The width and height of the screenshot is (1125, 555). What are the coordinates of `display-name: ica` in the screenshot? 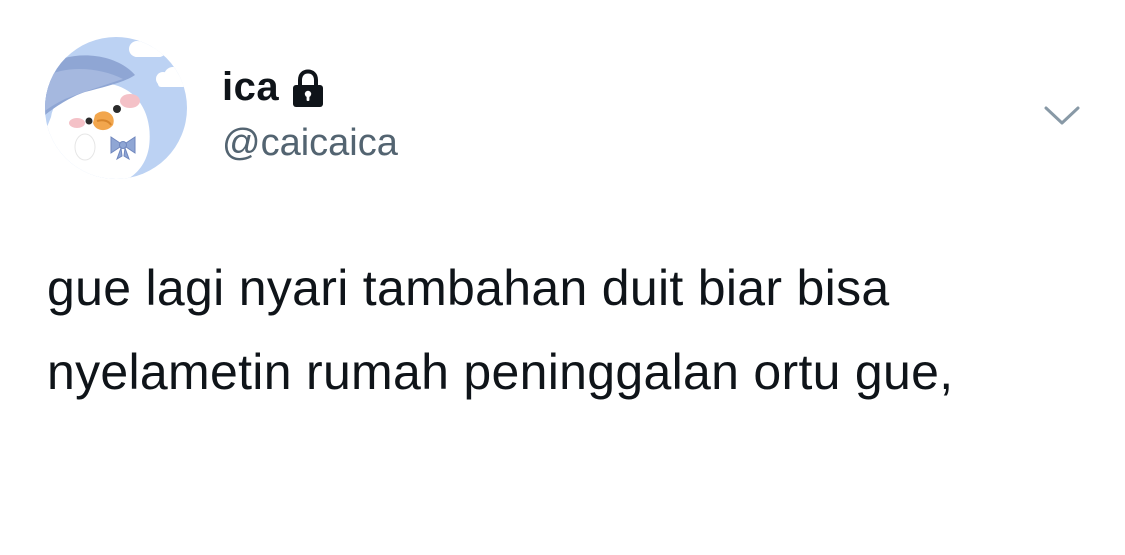 It's located at (250, 87).